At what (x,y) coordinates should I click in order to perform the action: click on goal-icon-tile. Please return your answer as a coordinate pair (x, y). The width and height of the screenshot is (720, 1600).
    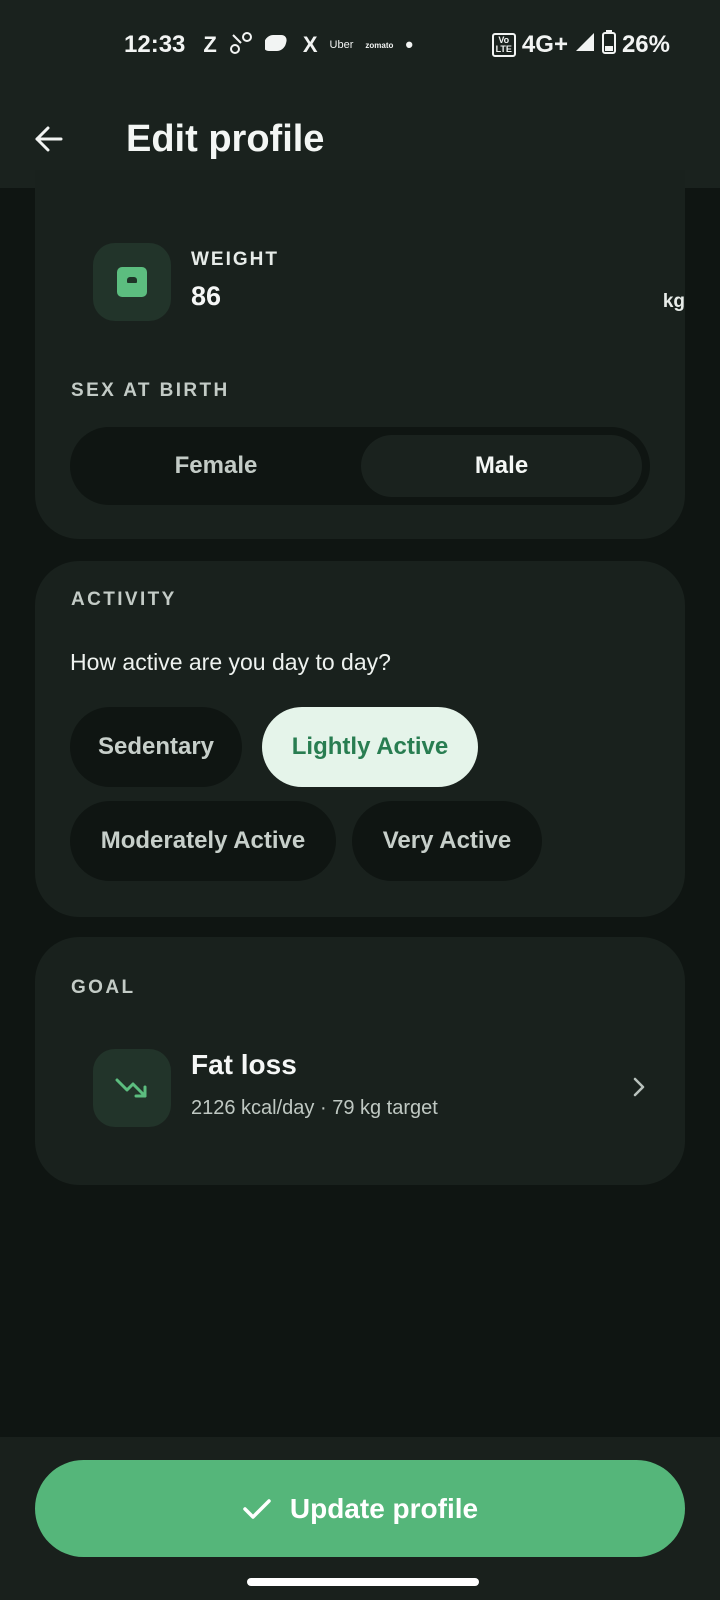
    Looking at the image, I should click on (132, 1088).